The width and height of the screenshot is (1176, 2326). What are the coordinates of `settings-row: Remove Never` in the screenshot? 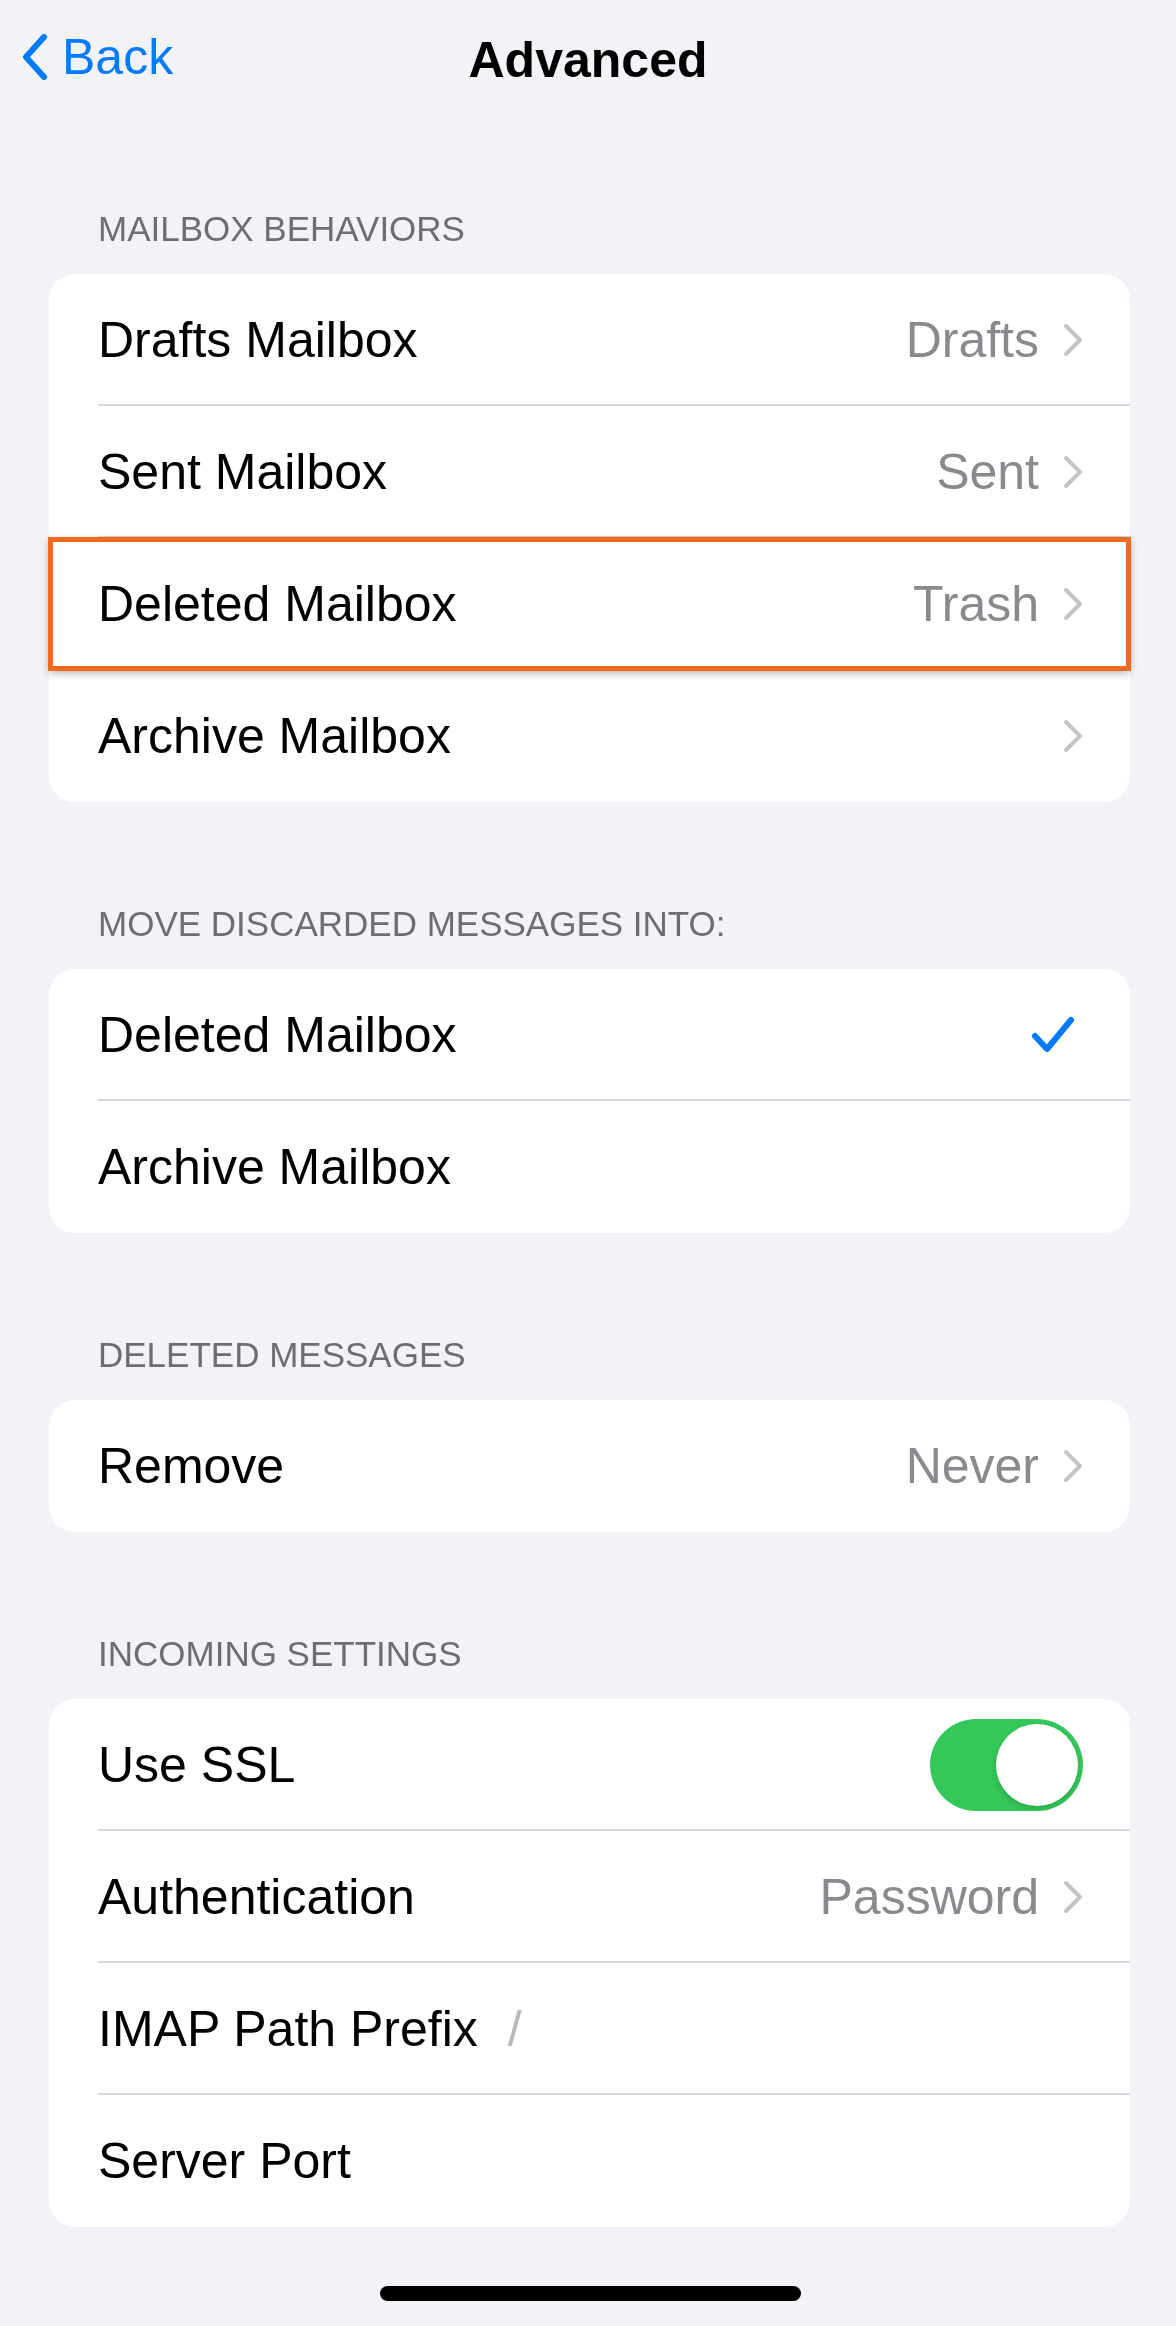 It's located at (589, 1466).